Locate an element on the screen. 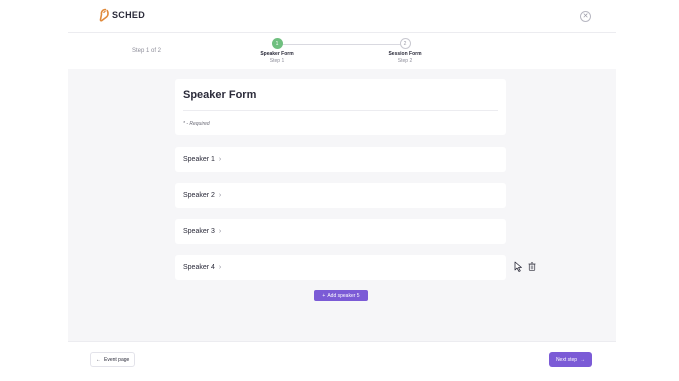 This screenshot has width=679, height=381. step-name: Session Form is located at coordinates (405, 54).